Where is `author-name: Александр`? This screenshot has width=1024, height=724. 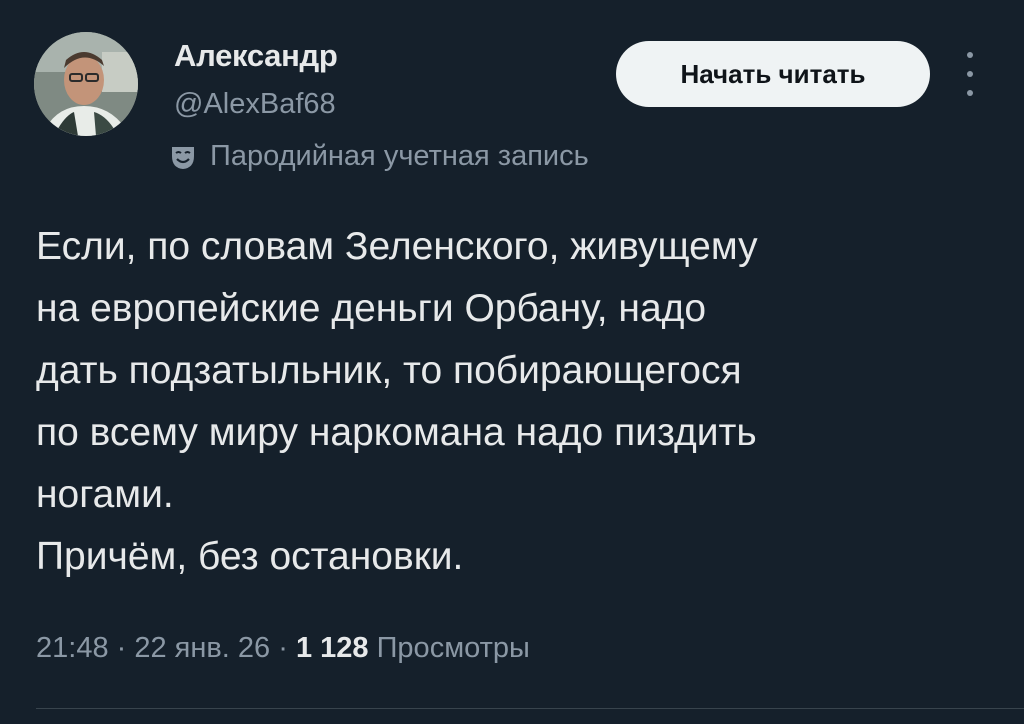 author-name: Александр is located at coordinates (256, 56).